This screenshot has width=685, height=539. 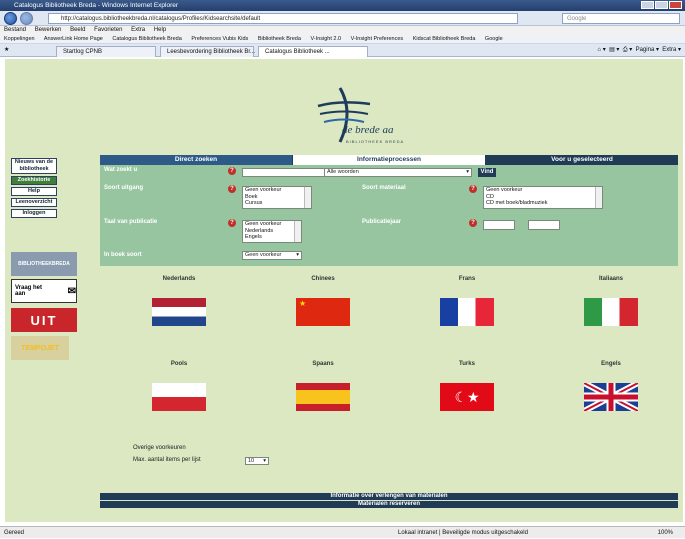 What do you see at coordinates (284, 172) in the screenshot?
I see `search-term-input` at bounding box center [284, 172].